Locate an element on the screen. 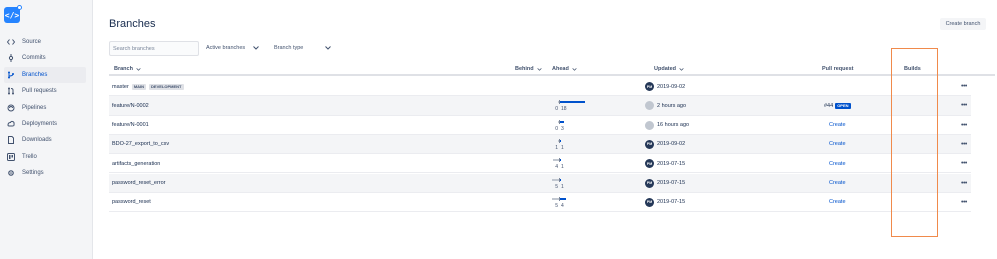  ahead-behind-indicator: 54 is located at coordinates (559, 202).